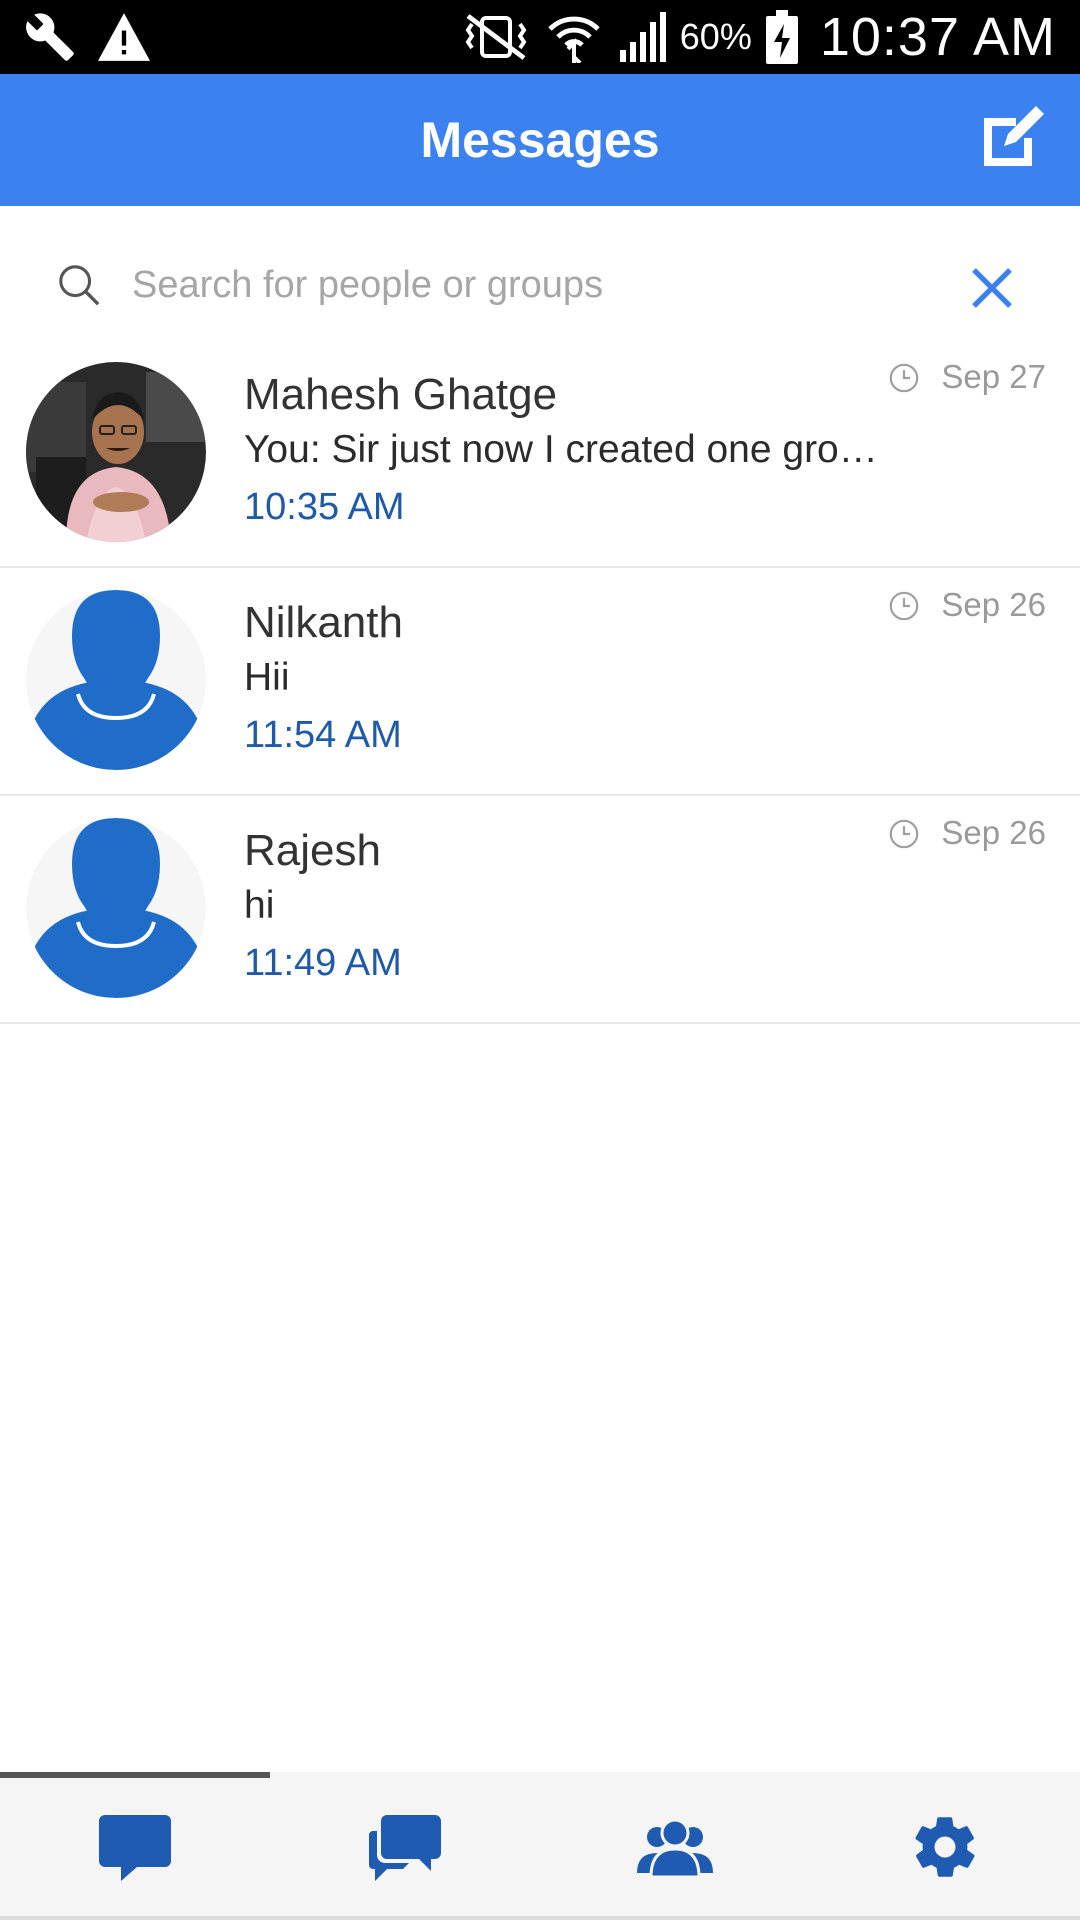  Describe the element at coordinates (574, 37) in the screenshot. I see `wifi-icon` at that location.